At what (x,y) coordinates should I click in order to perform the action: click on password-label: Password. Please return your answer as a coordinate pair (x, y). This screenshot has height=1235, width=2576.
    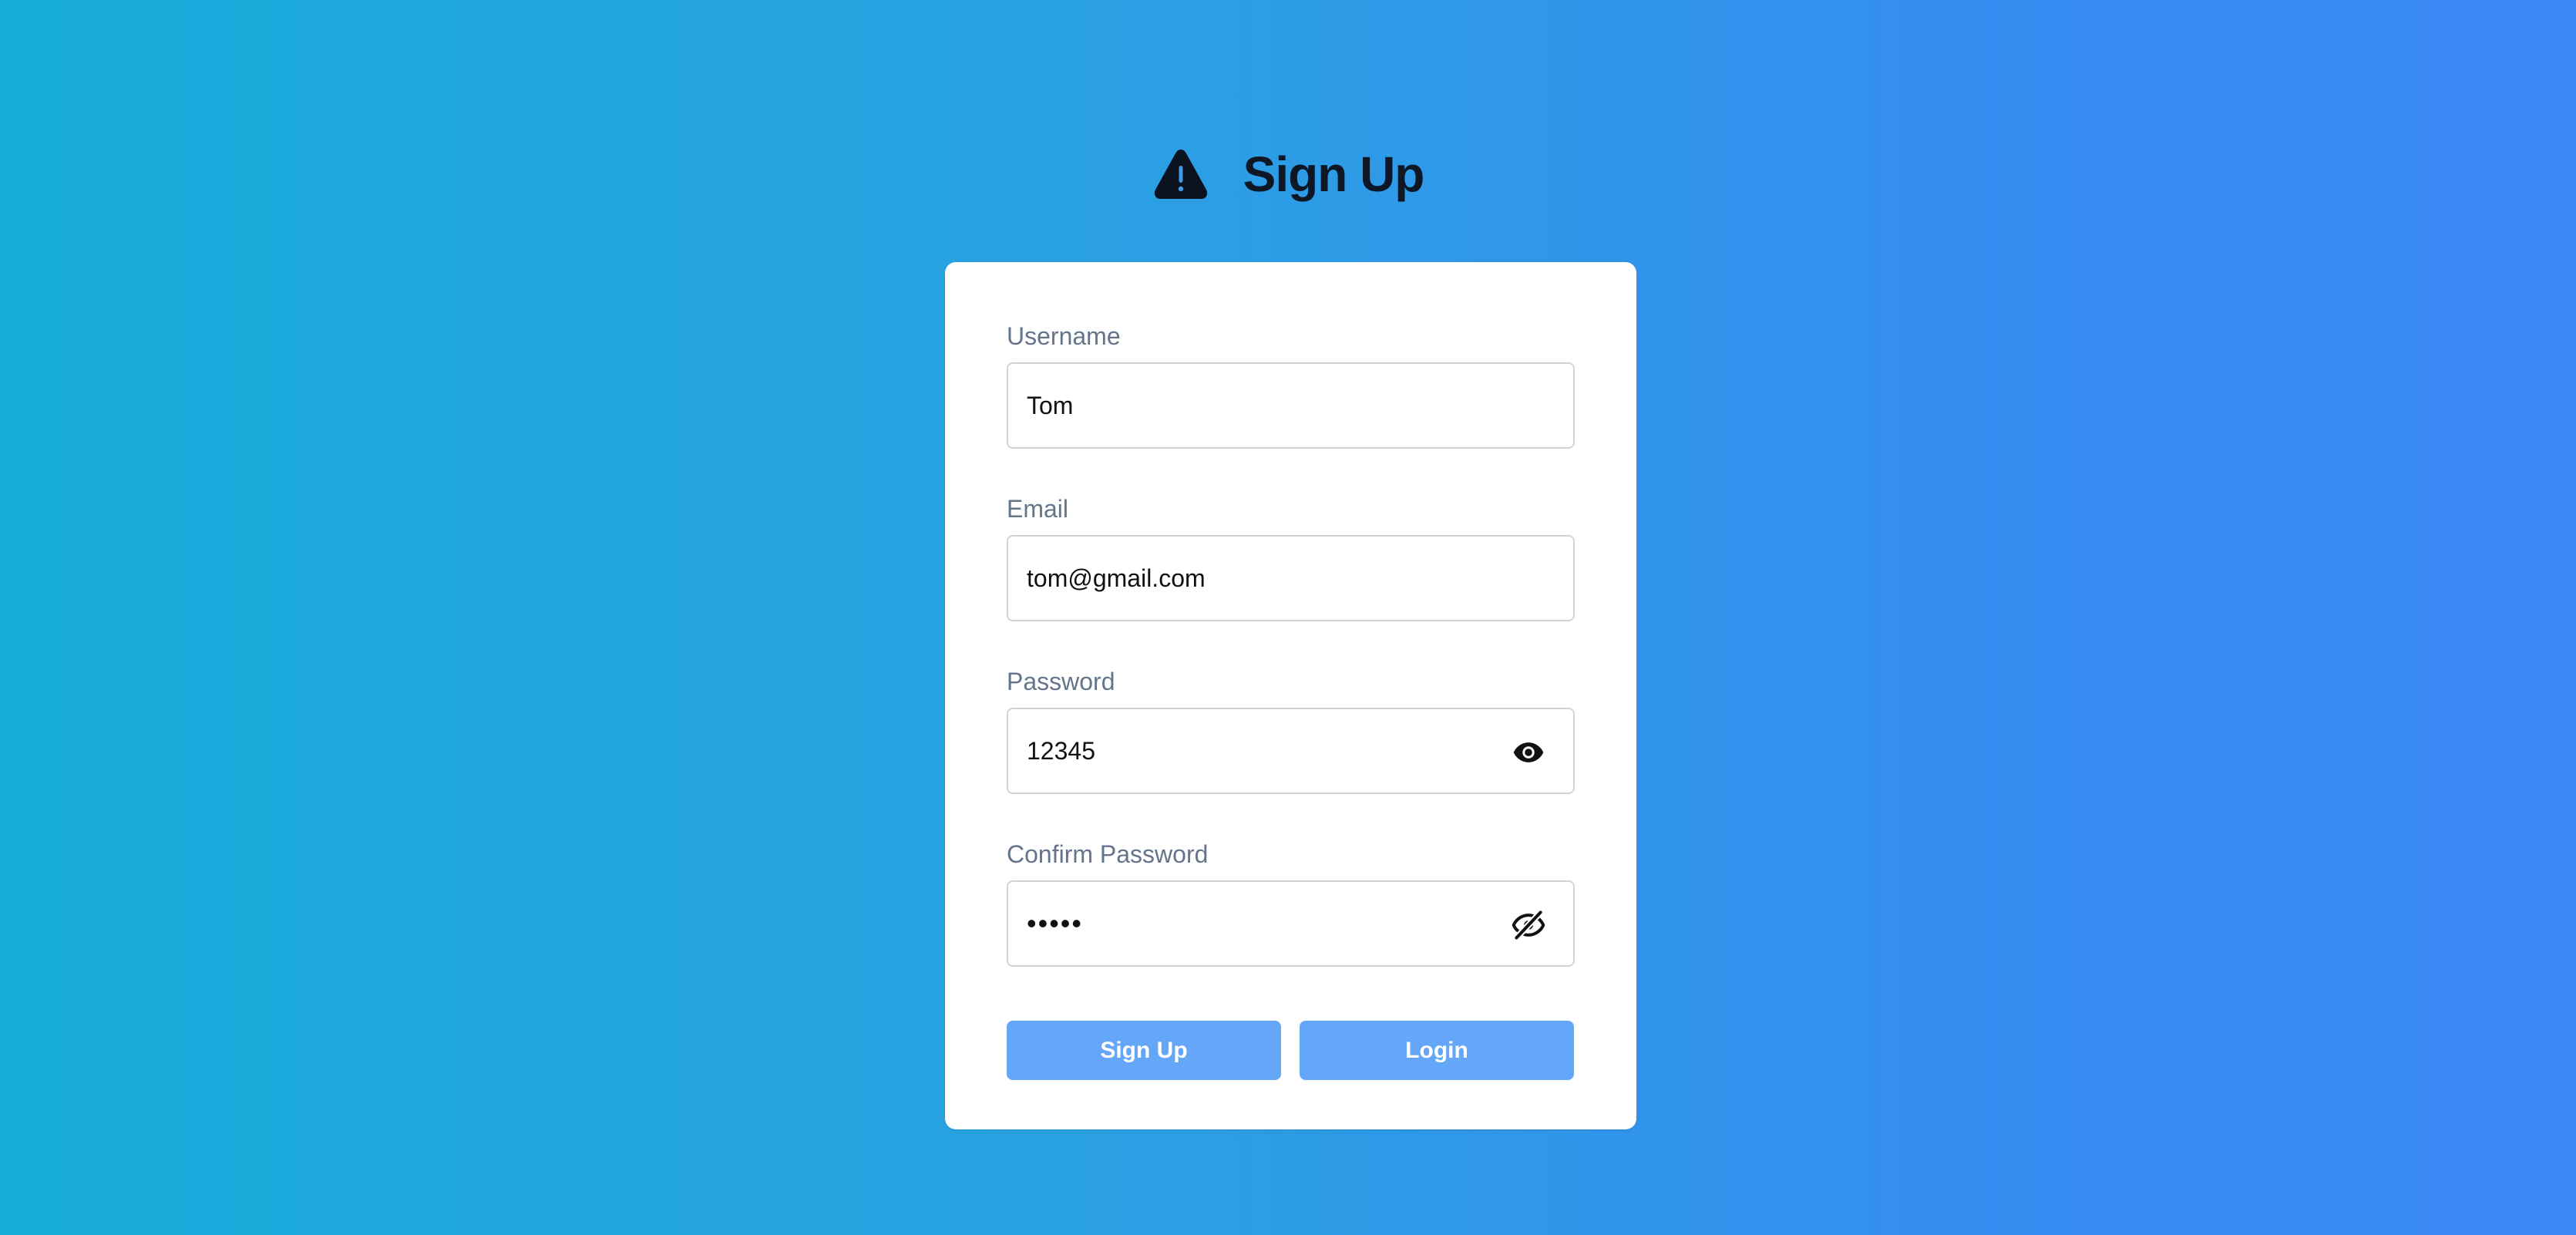
    Looking at the image, I should click on (1061, 681).